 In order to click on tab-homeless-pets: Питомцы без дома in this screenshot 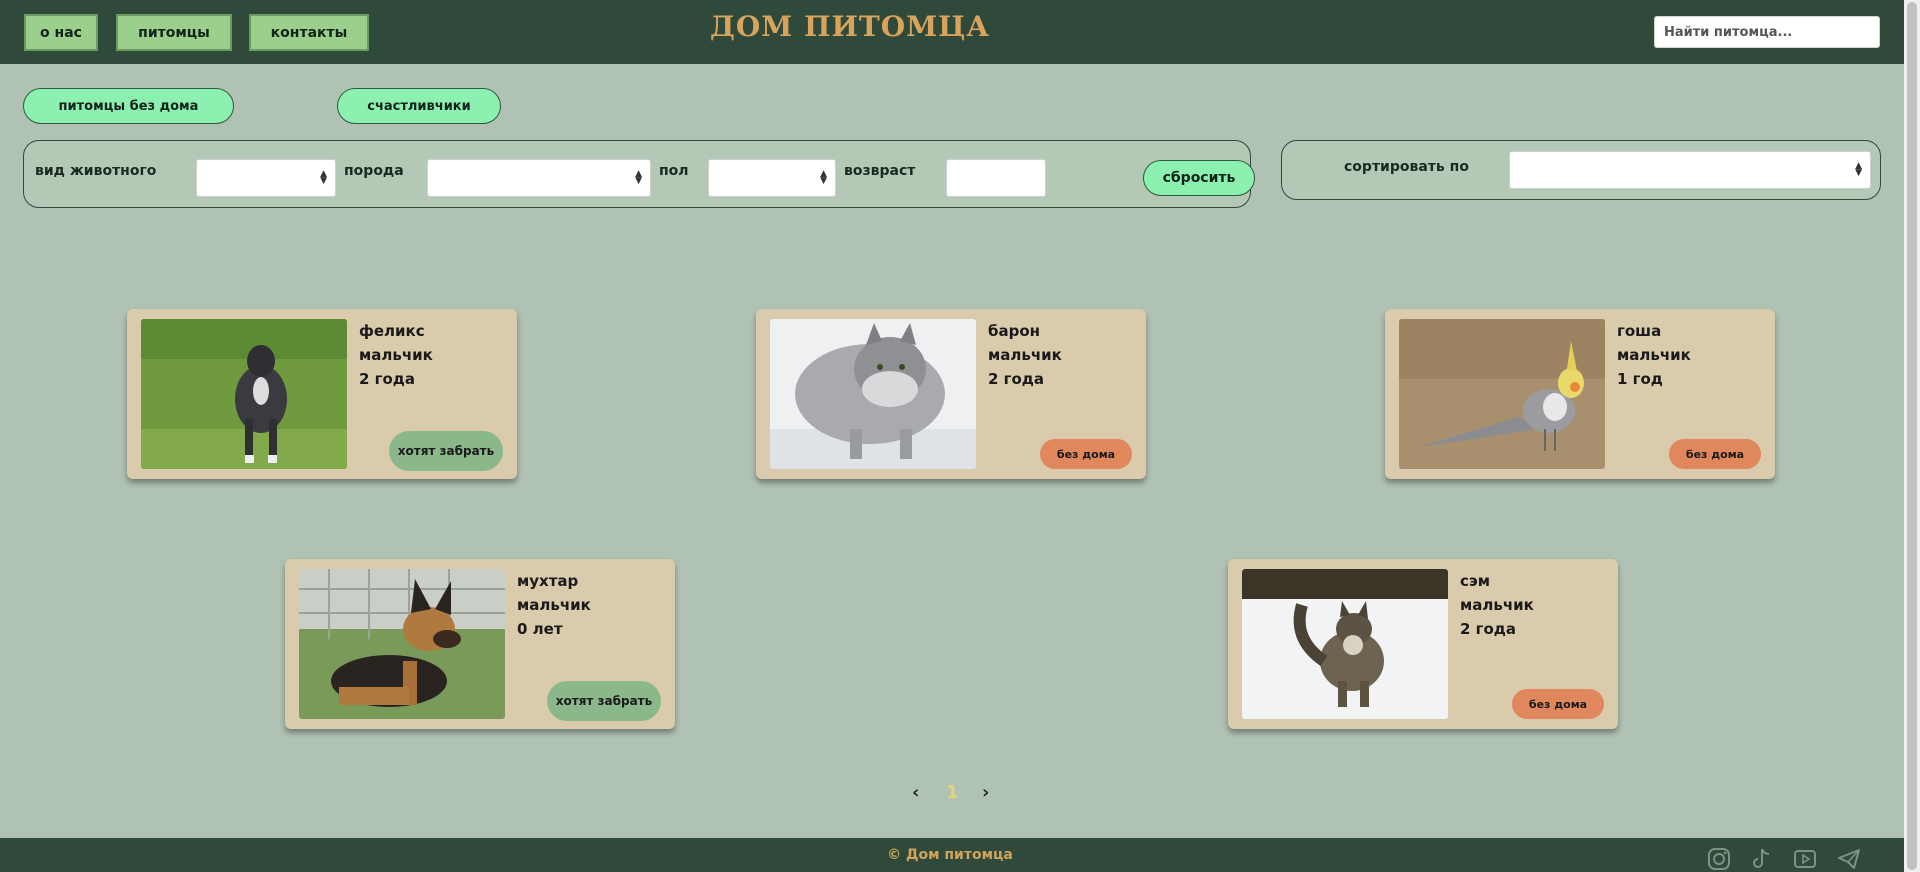, I will do `click(128, 106)`.